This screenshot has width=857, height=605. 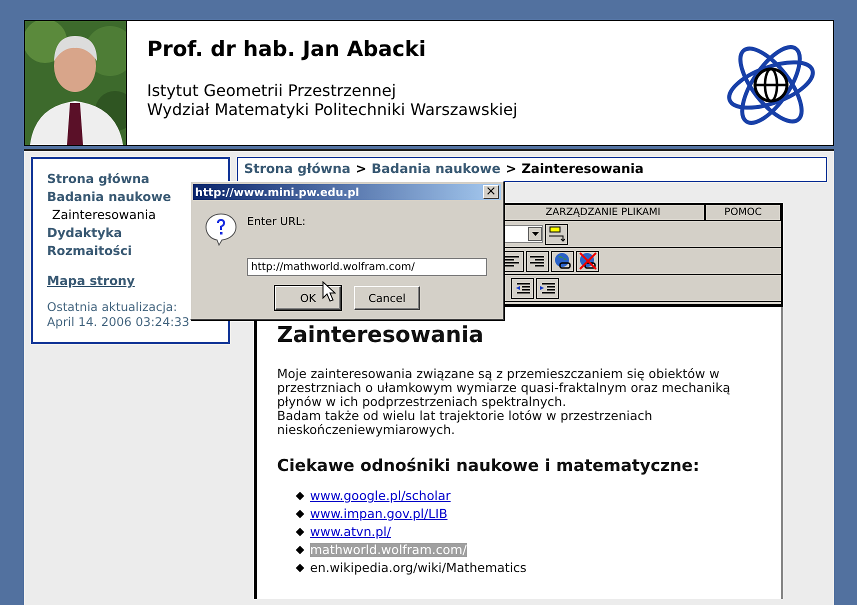 What do you see at coordinates (297, 169) in the screenshot?
I see `breadcrumb-link: Strona główna` at bounding box center [297, 169].